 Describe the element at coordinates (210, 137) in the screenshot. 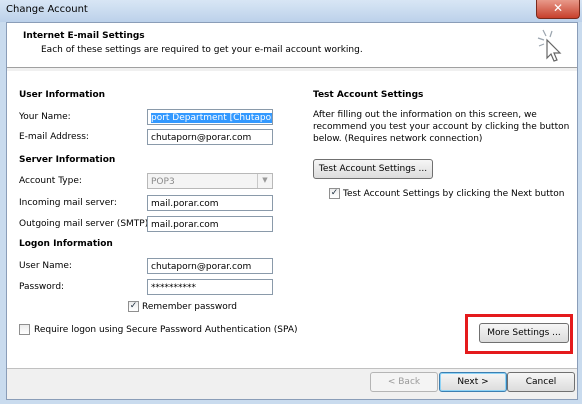

I see `email-address-field: chutaporn@porar.com` at that location.